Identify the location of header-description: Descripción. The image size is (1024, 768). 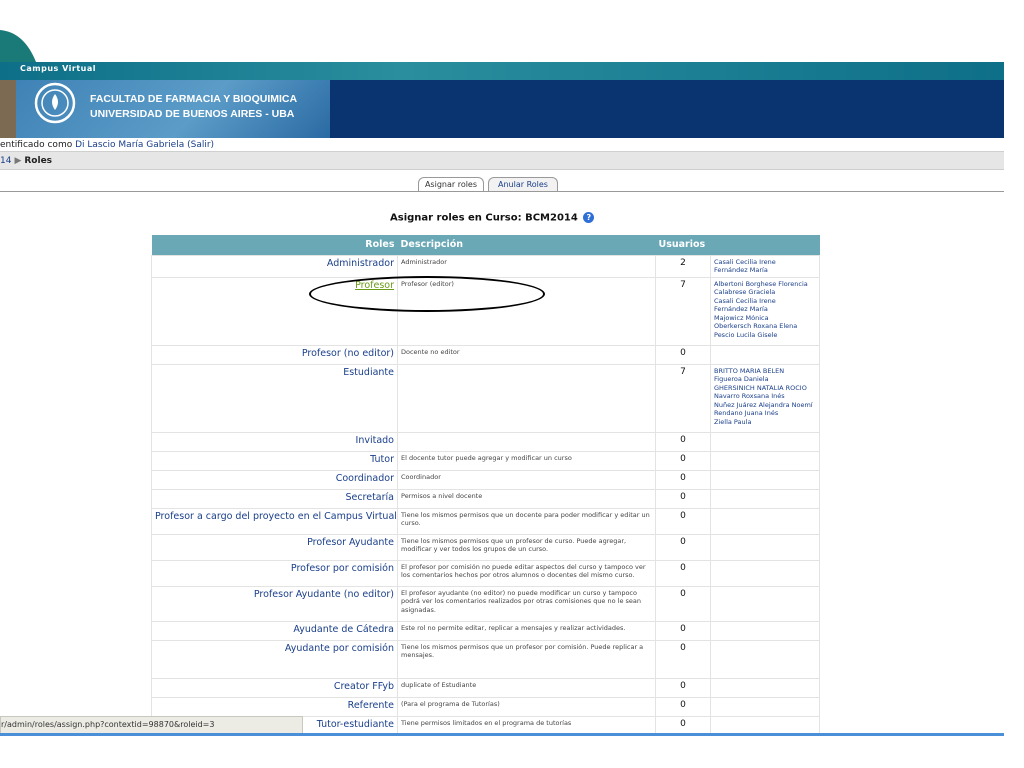
(526, 245).